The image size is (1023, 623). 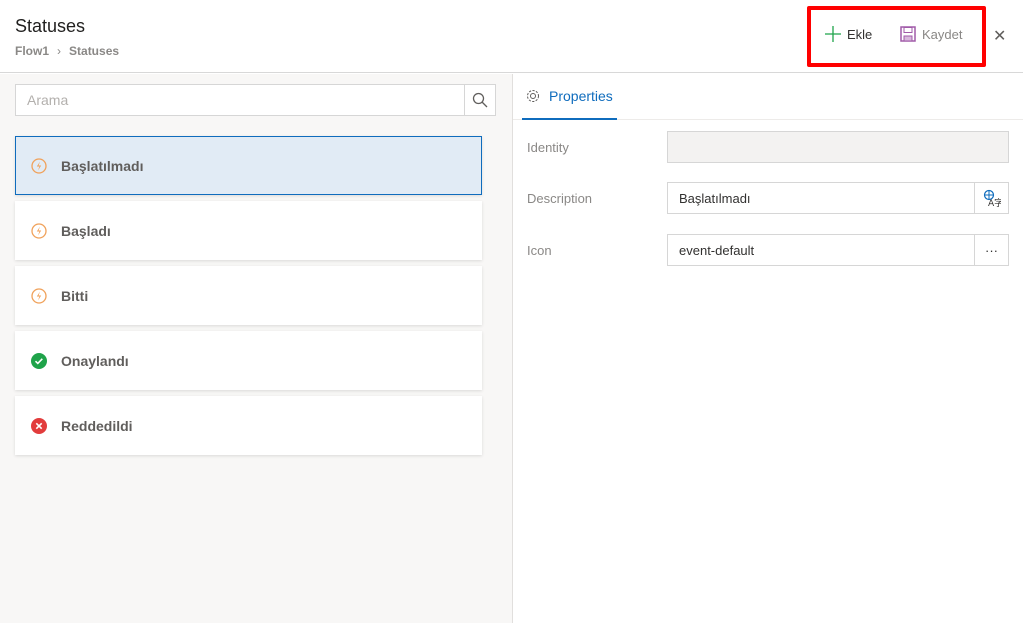 I want to click on status-label: Başladı, so click(x=86, y=230).